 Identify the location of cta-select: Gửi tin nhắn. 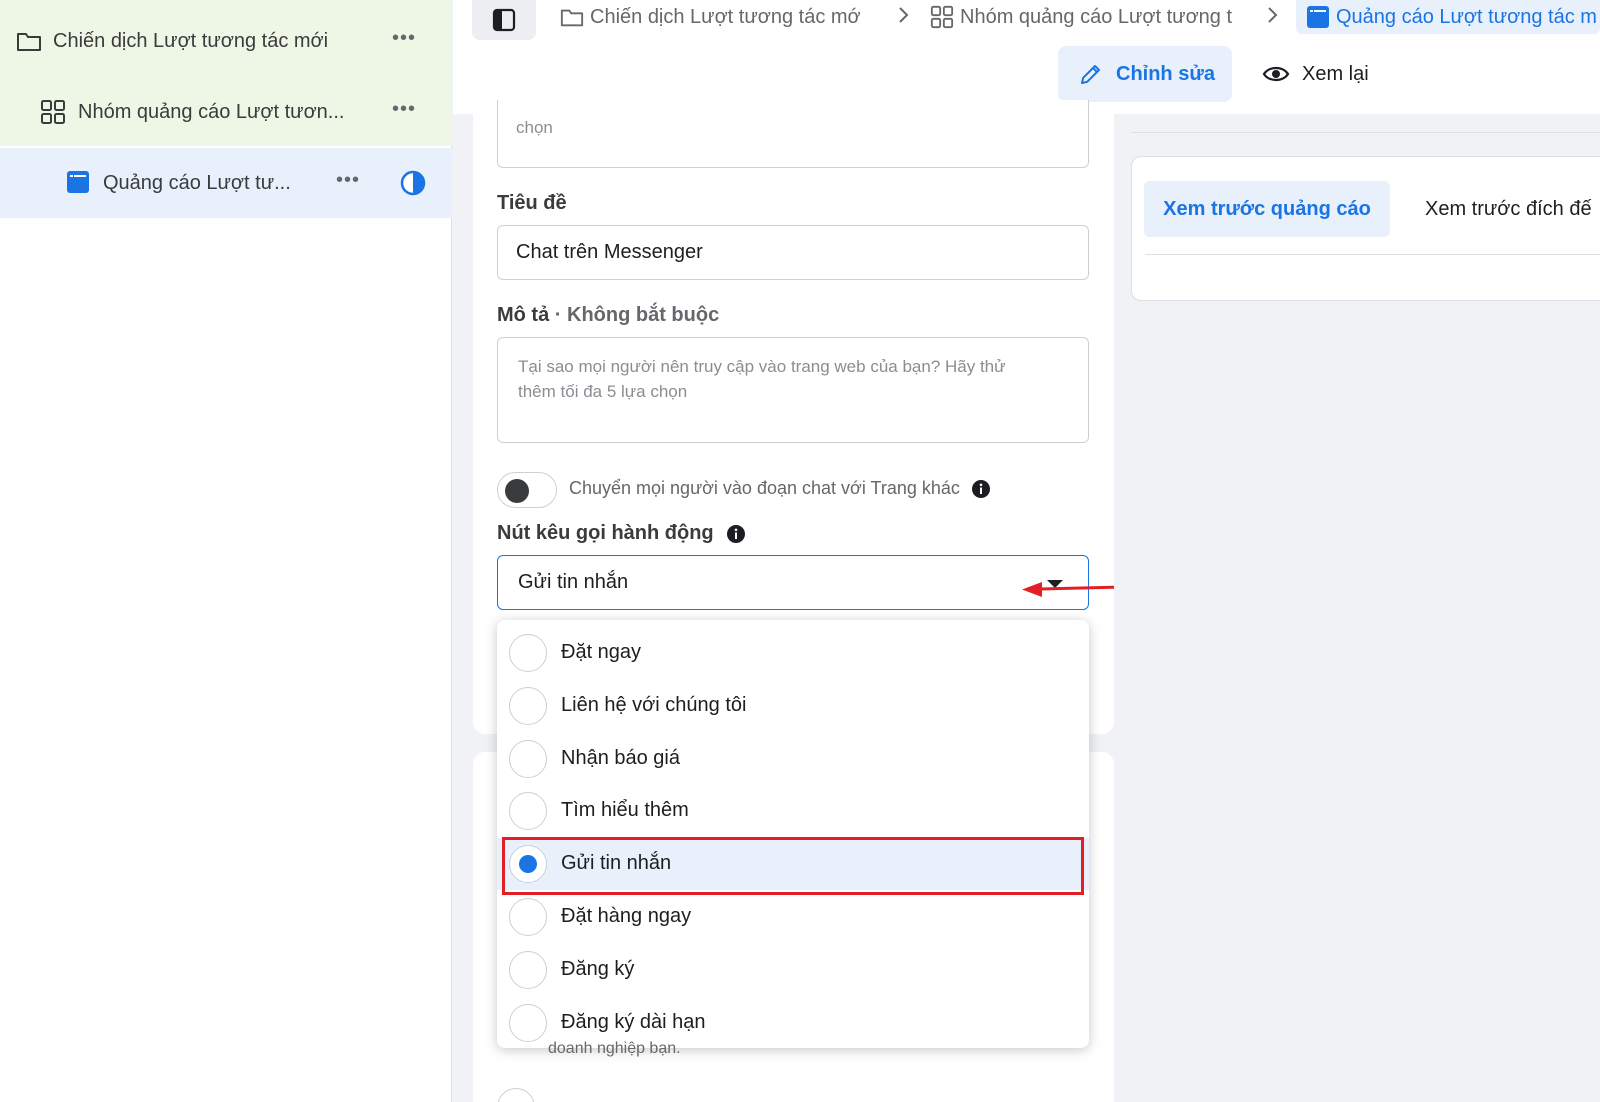
(793, 582).